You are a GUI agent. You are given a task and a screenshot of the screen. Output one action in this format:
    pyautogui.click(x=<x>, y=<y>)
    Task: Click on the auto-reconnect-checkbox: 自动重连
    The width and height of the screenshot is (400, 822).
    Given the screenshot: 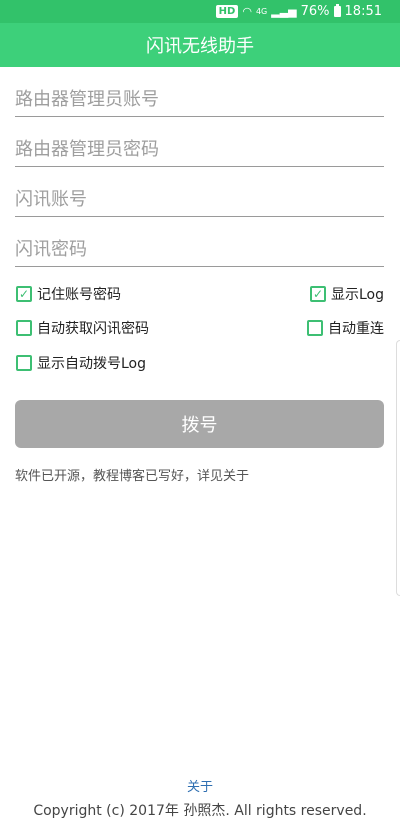 What is the action you would take?
    pyautogui.click(x=345, y=328)
    